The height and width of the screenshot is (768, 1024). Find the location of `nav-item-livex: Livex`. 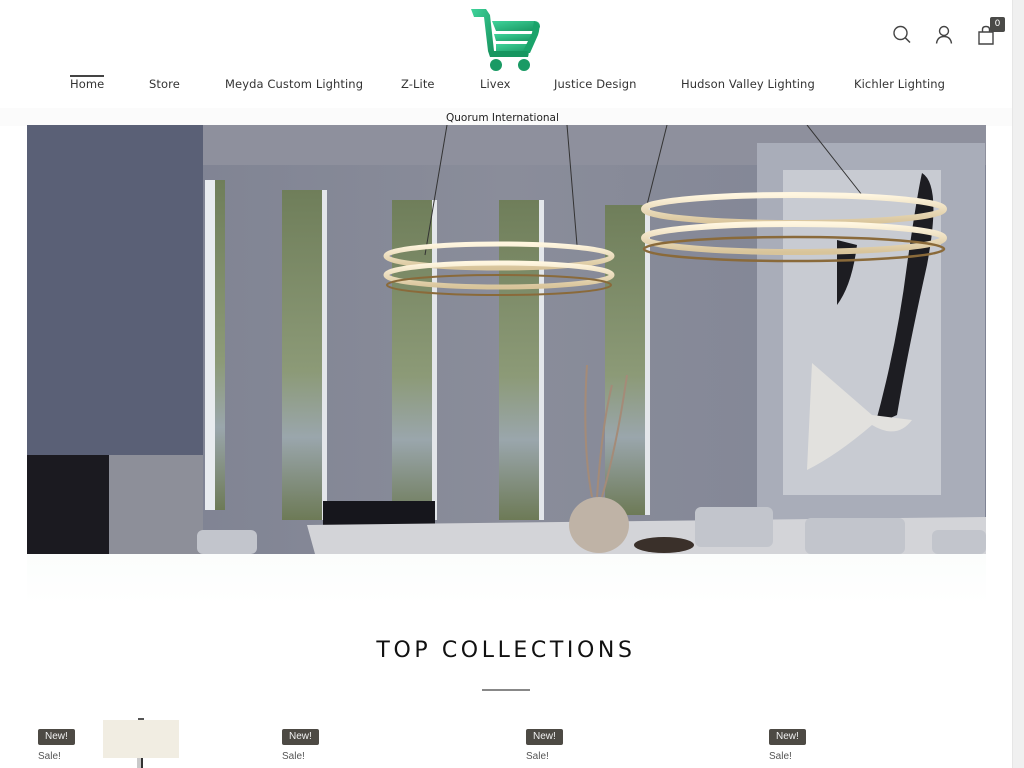

nav-item-livex: Livex is located at coordinates (495, 84).